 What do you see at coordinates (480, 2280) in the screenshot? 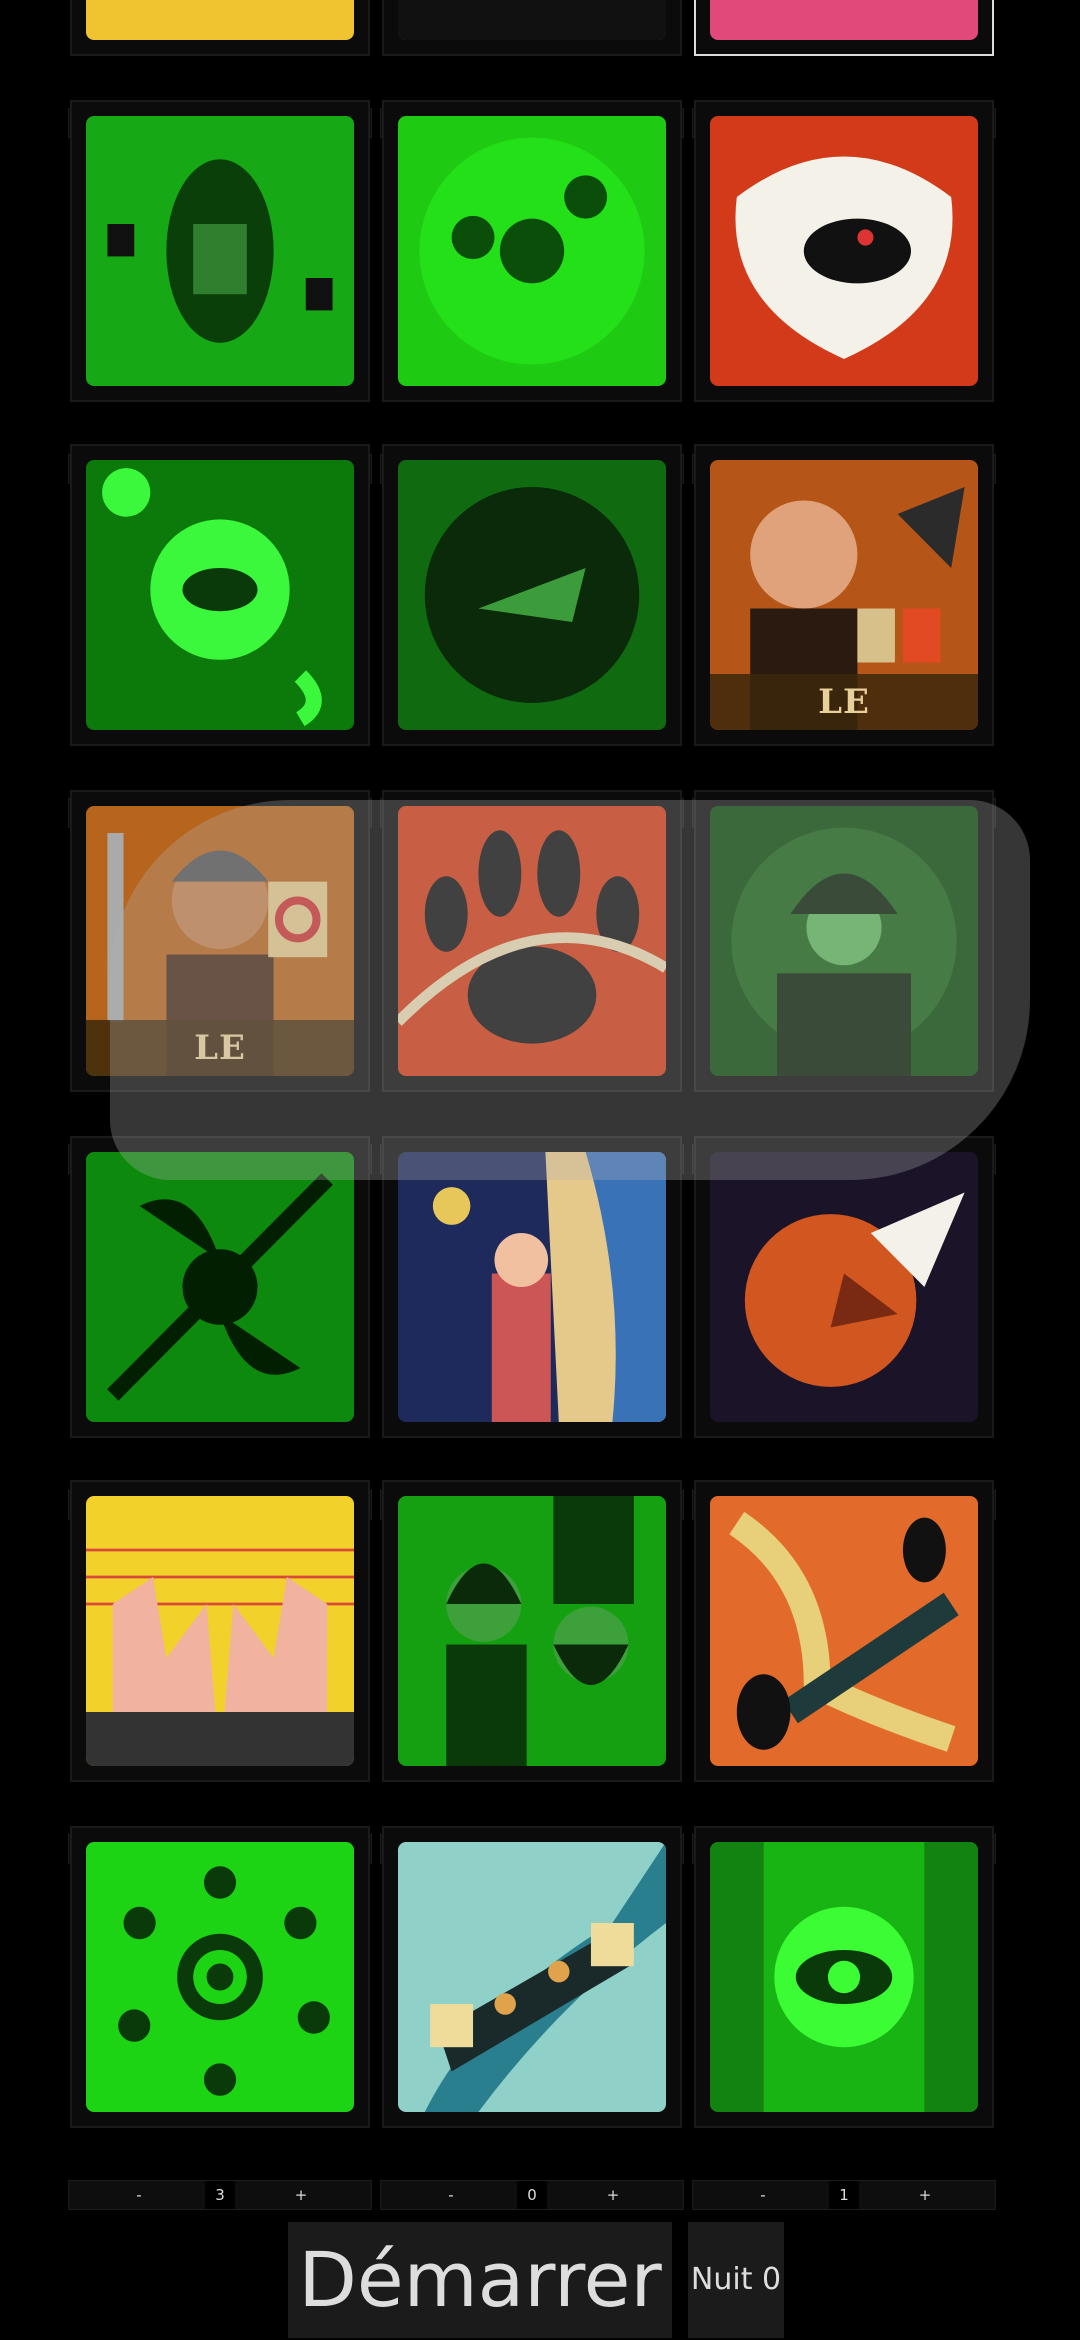
I see `start-button: Démarrer` at bounding box center [480, 2280].